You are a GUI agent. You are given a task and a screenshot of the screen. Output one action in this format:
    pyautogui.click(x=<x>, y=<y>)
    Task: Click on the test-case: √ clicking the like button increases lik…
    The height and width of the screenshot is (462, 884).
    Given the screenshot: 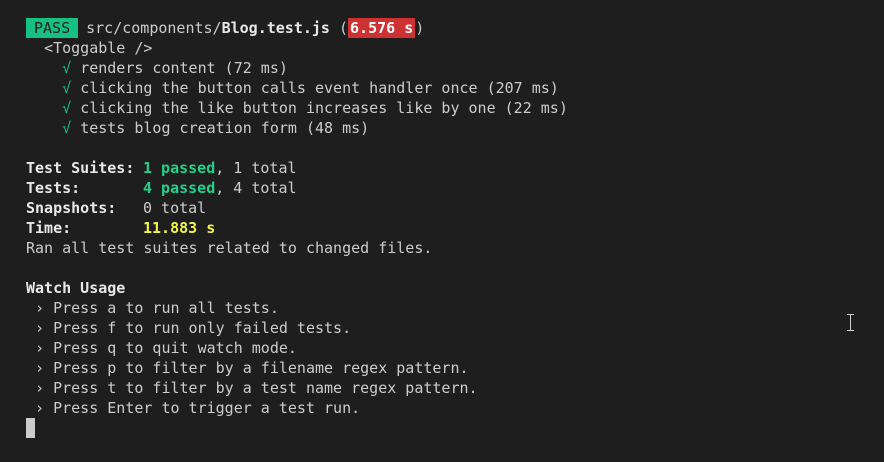 What is the action you would take?
    pyautogui.click(x=451, y=108)
    